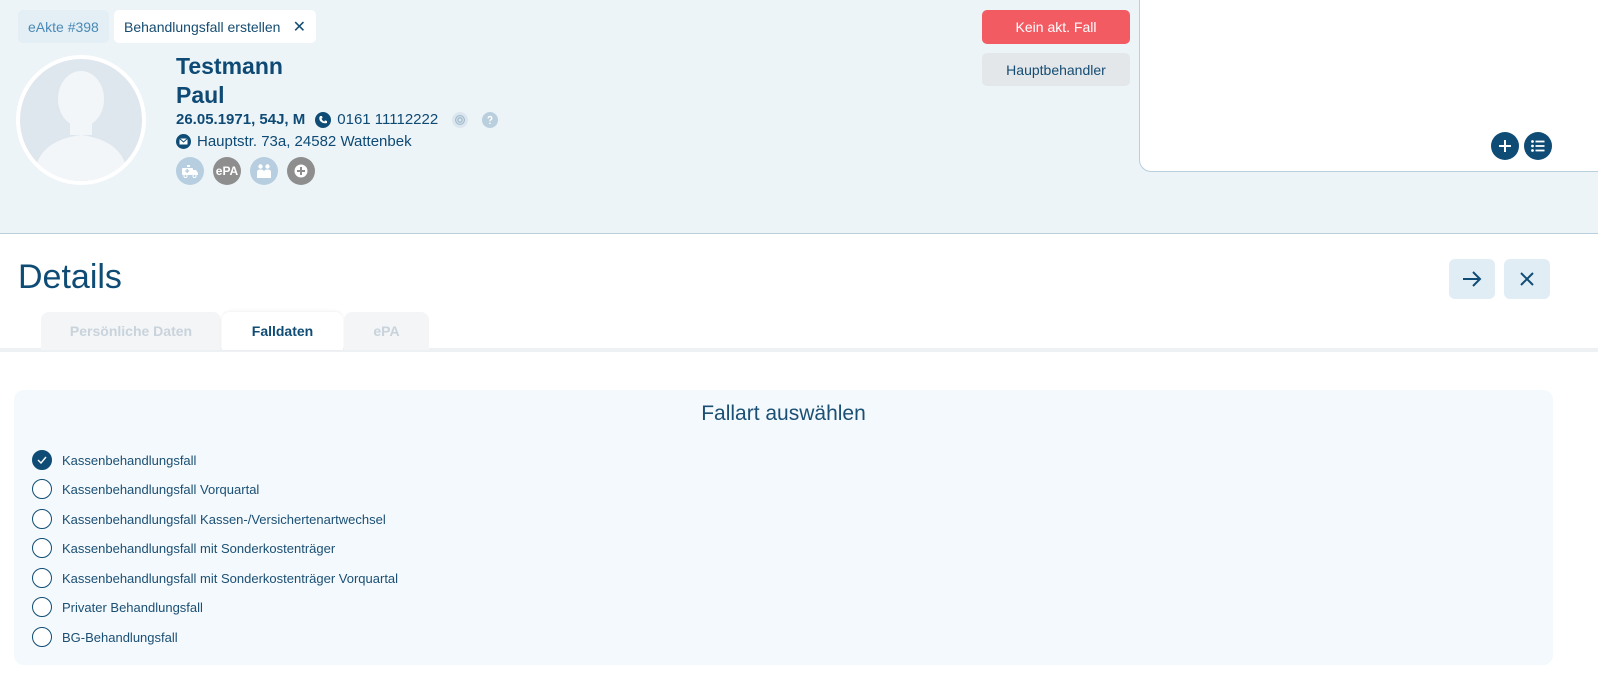 The height and width of the screenshot is (687, 1598). What do you see at coordinates (202, 26) in the screenshot?
I see `tab-behandlungsfall-label: Behandlungsfall erstellen` at bounding box center [202, 26].